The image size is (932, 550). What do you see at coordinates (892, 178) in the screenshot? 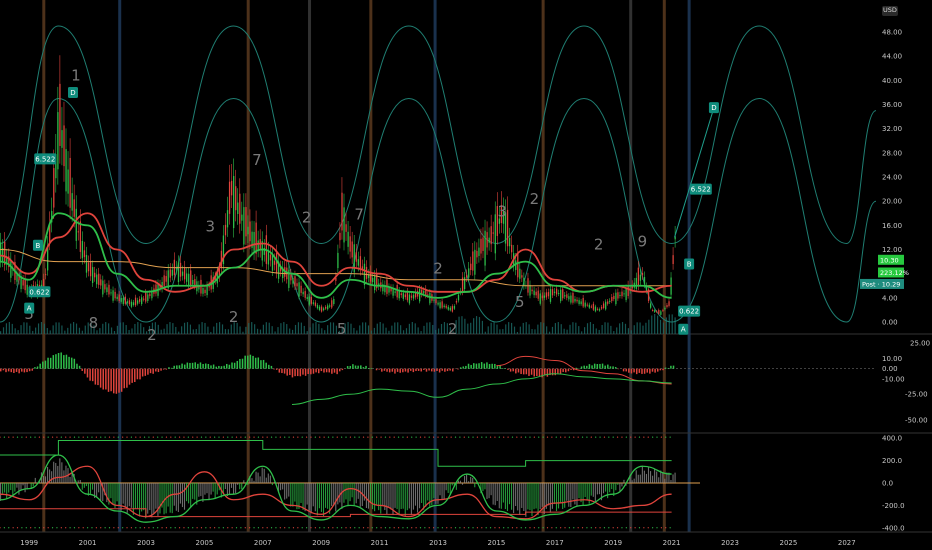
I see `price-axis-tick: 24.00` at bounding box center [892, 178].